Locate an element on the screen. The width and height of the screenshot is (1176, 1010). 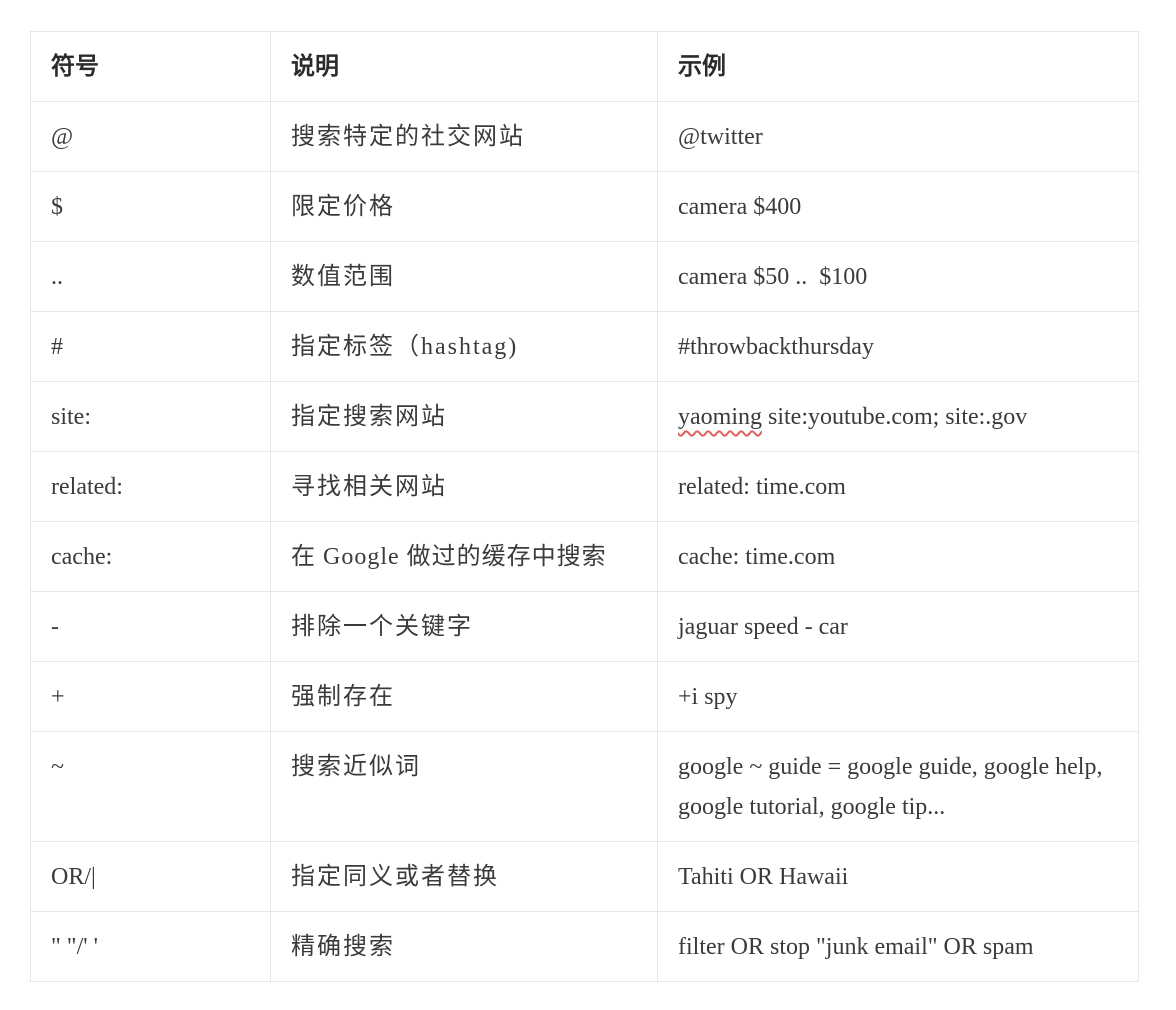
description-cell: 精确搜索 is located at coordinates (464, 946).